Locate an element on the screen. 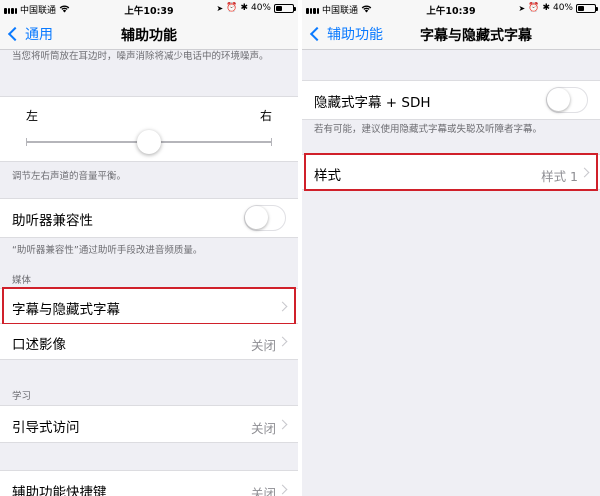 The width and height of the screenshot is (600, 496). chevron-left-icon is located at coordinates (317, 34).